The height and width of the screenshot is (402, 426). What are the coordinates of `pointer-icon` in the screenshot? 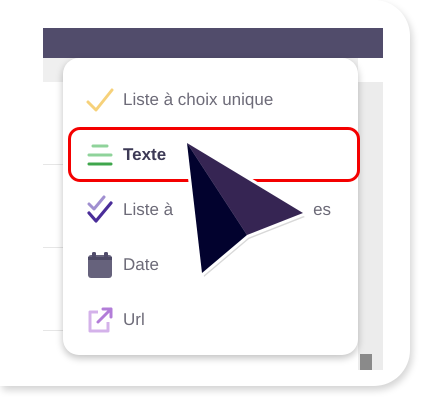 It's located at (245, 208).